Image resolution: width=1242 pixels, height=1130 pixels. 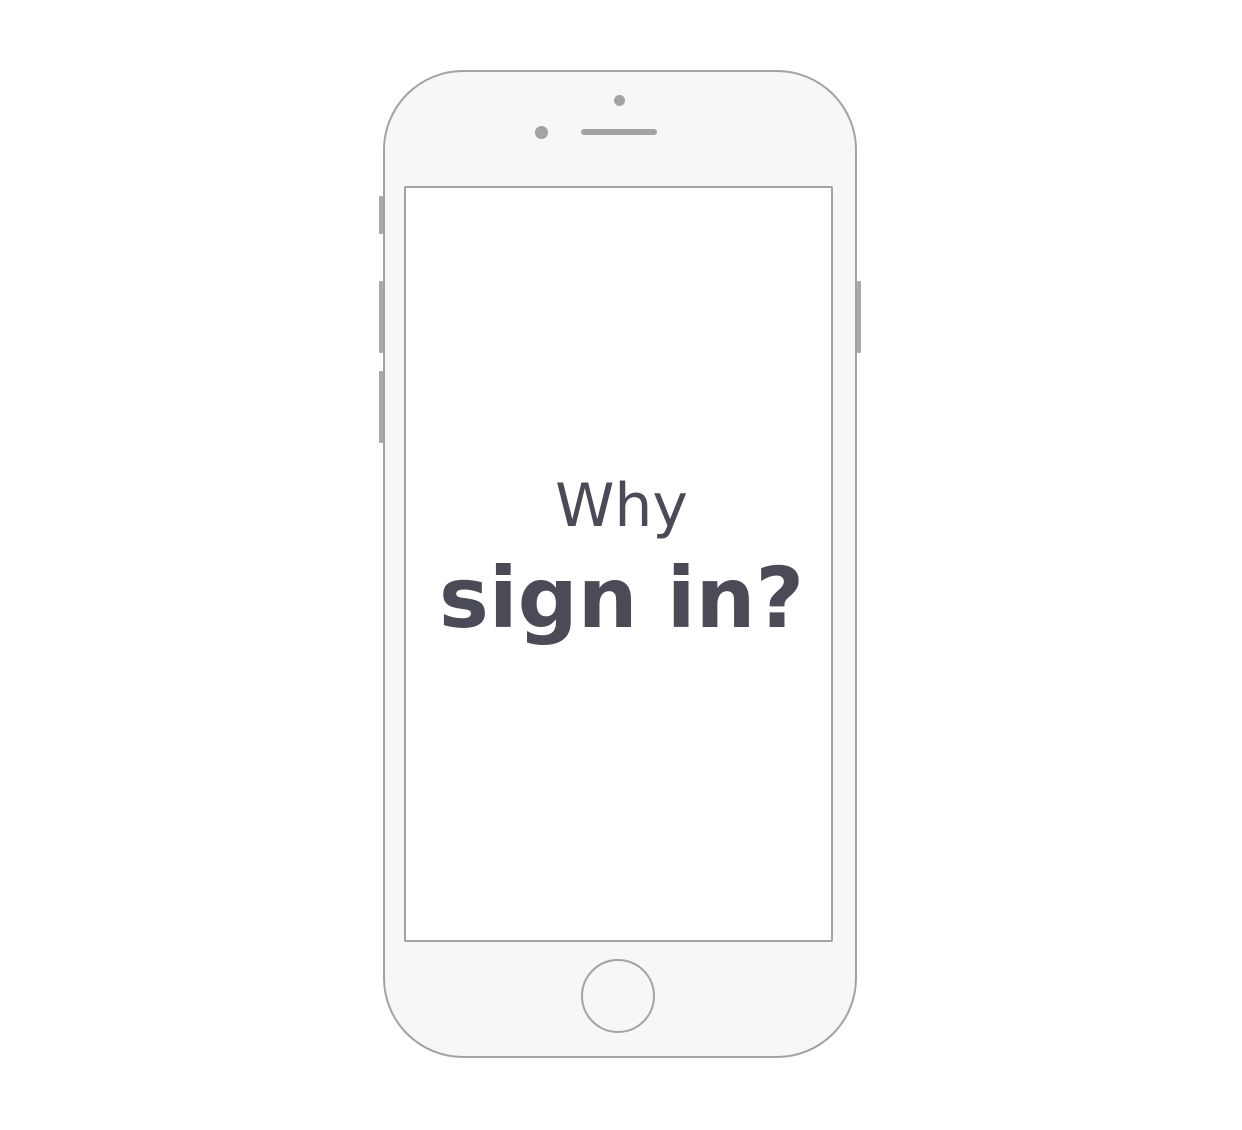 I want to click on home-button-icon, so click(x=618, y=996).